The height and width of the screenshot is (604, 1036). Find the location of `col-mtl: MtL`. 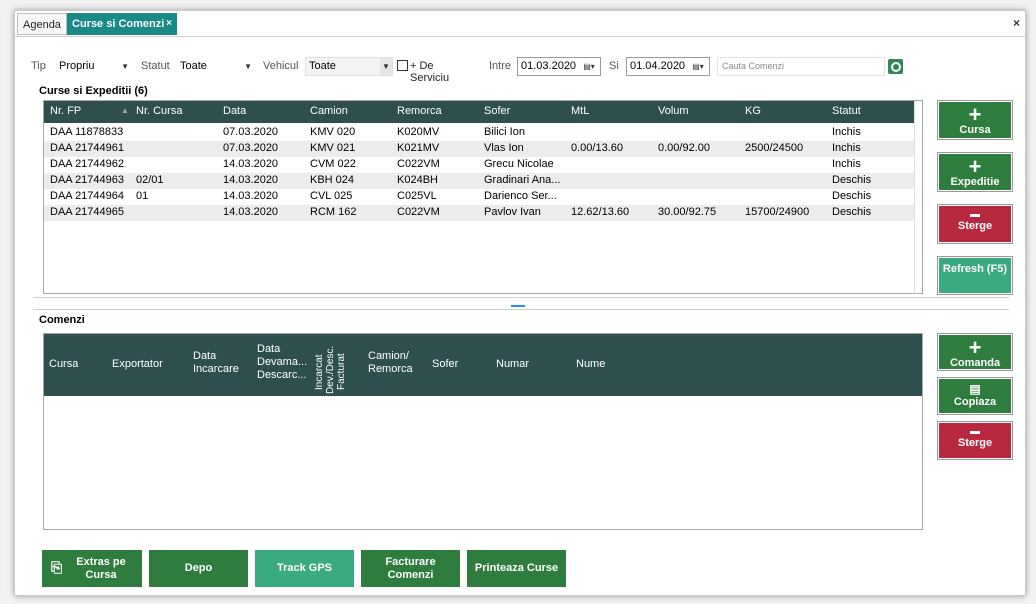

col-mtl: MtL is located at coordinates (580, 111).